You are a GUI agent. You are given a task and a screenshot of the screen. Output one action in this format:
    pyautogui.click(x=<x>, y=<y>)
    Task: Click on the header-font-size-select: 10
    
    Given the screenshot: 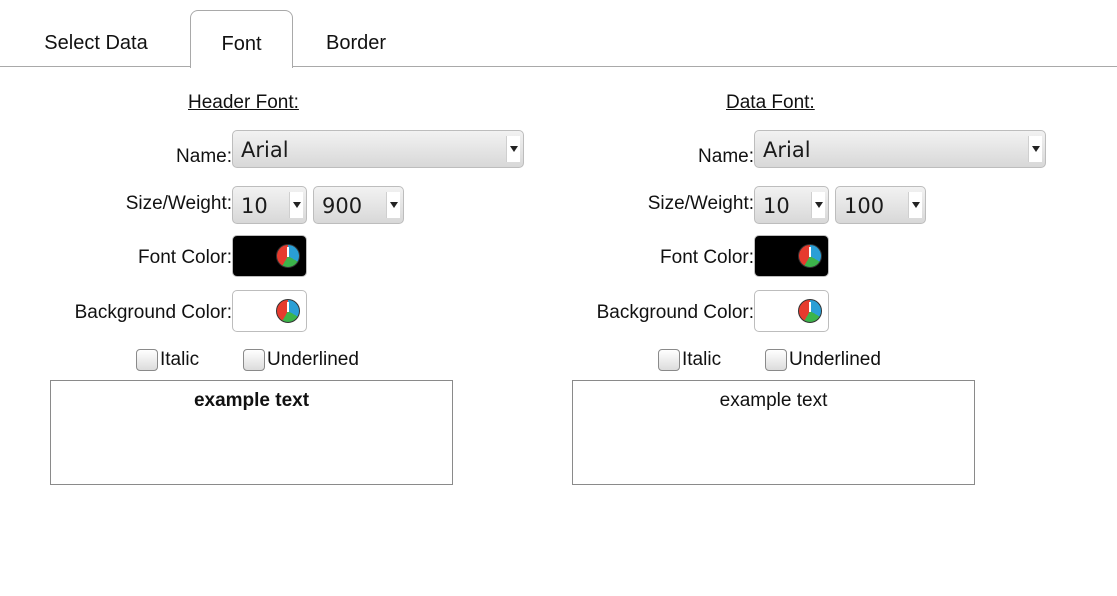 What is the action you would take?
    pyautogui.click(x=269, y=205)
    